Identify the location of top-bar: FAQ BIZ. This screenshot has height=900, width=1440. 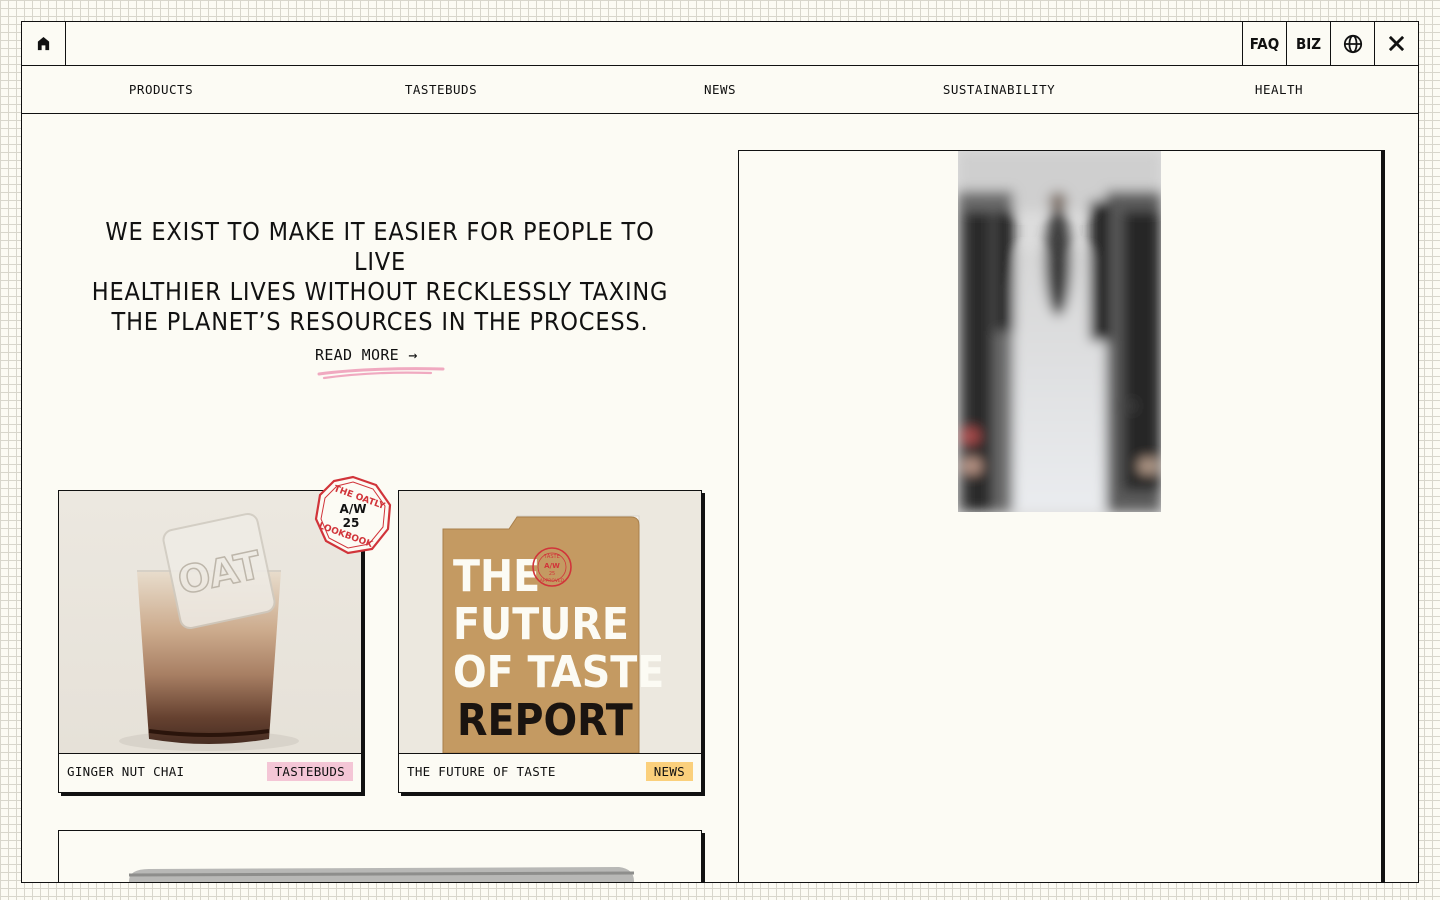
(720, 44).